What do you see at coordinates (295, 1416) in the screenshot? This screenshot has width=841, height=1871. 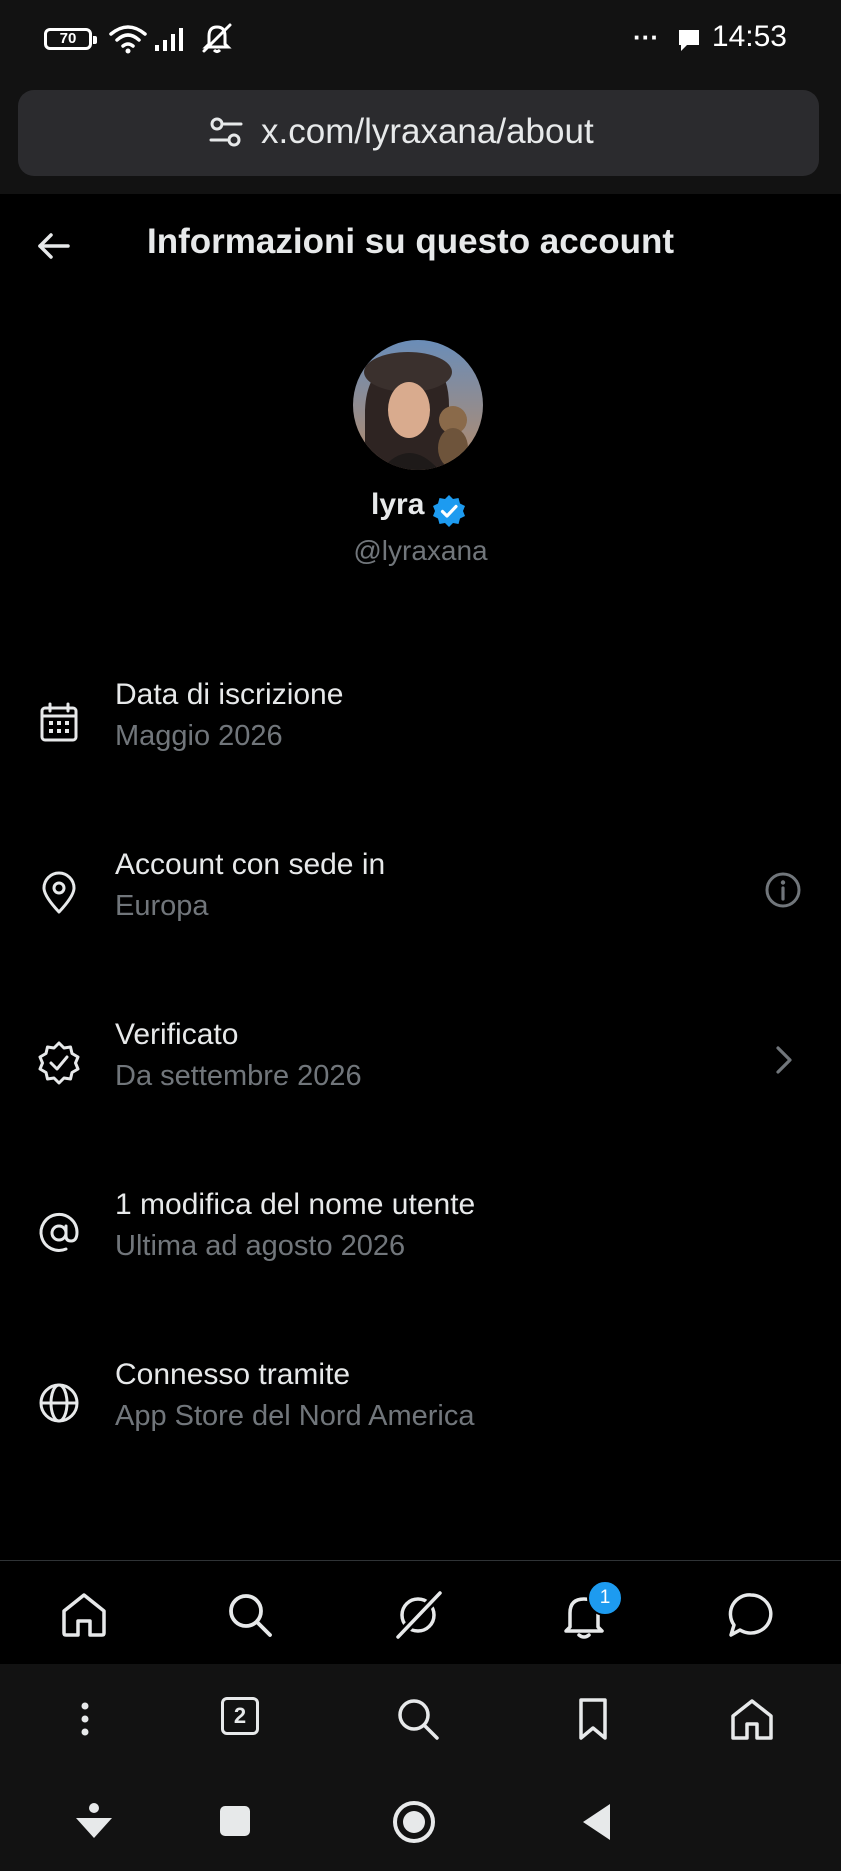 I see `info-subtitle: App Store del Nord America` at bounding box center [295, 1416].